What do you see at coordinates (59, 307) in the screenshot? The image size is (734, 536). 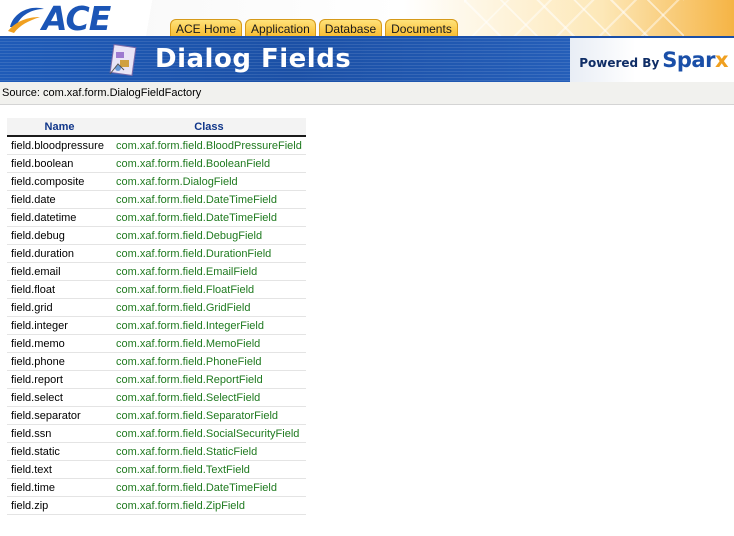 I see `field-name-cell: field.grid` at bounding box center [59, 307].